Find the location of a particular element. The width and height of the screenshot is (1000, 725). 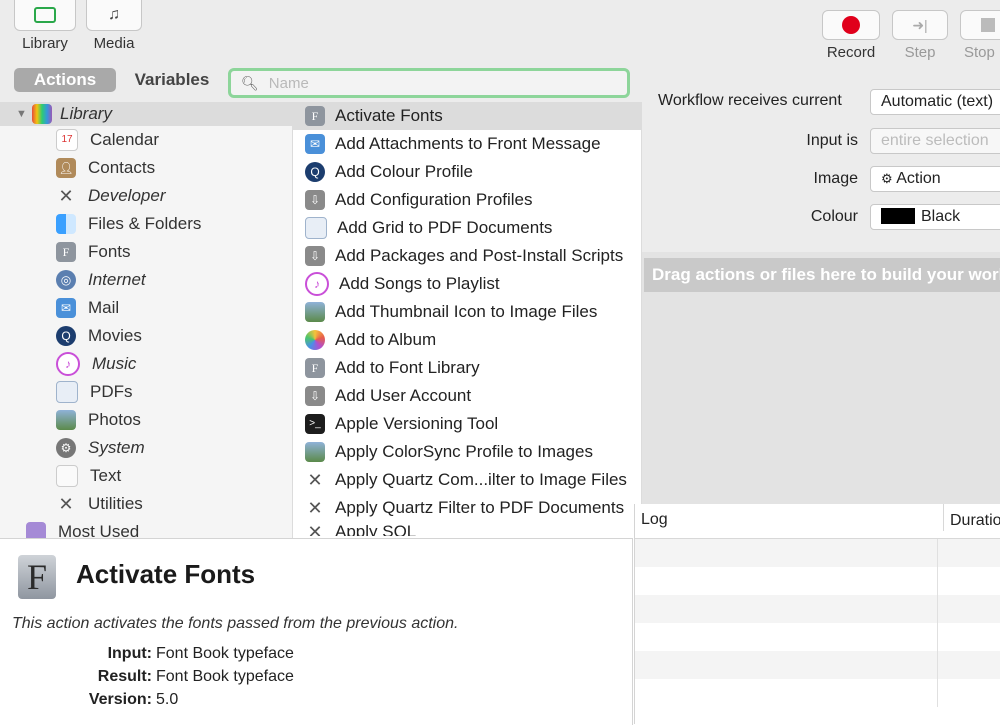

library-item: ◎ Internet is located at coordinates (146, 280).